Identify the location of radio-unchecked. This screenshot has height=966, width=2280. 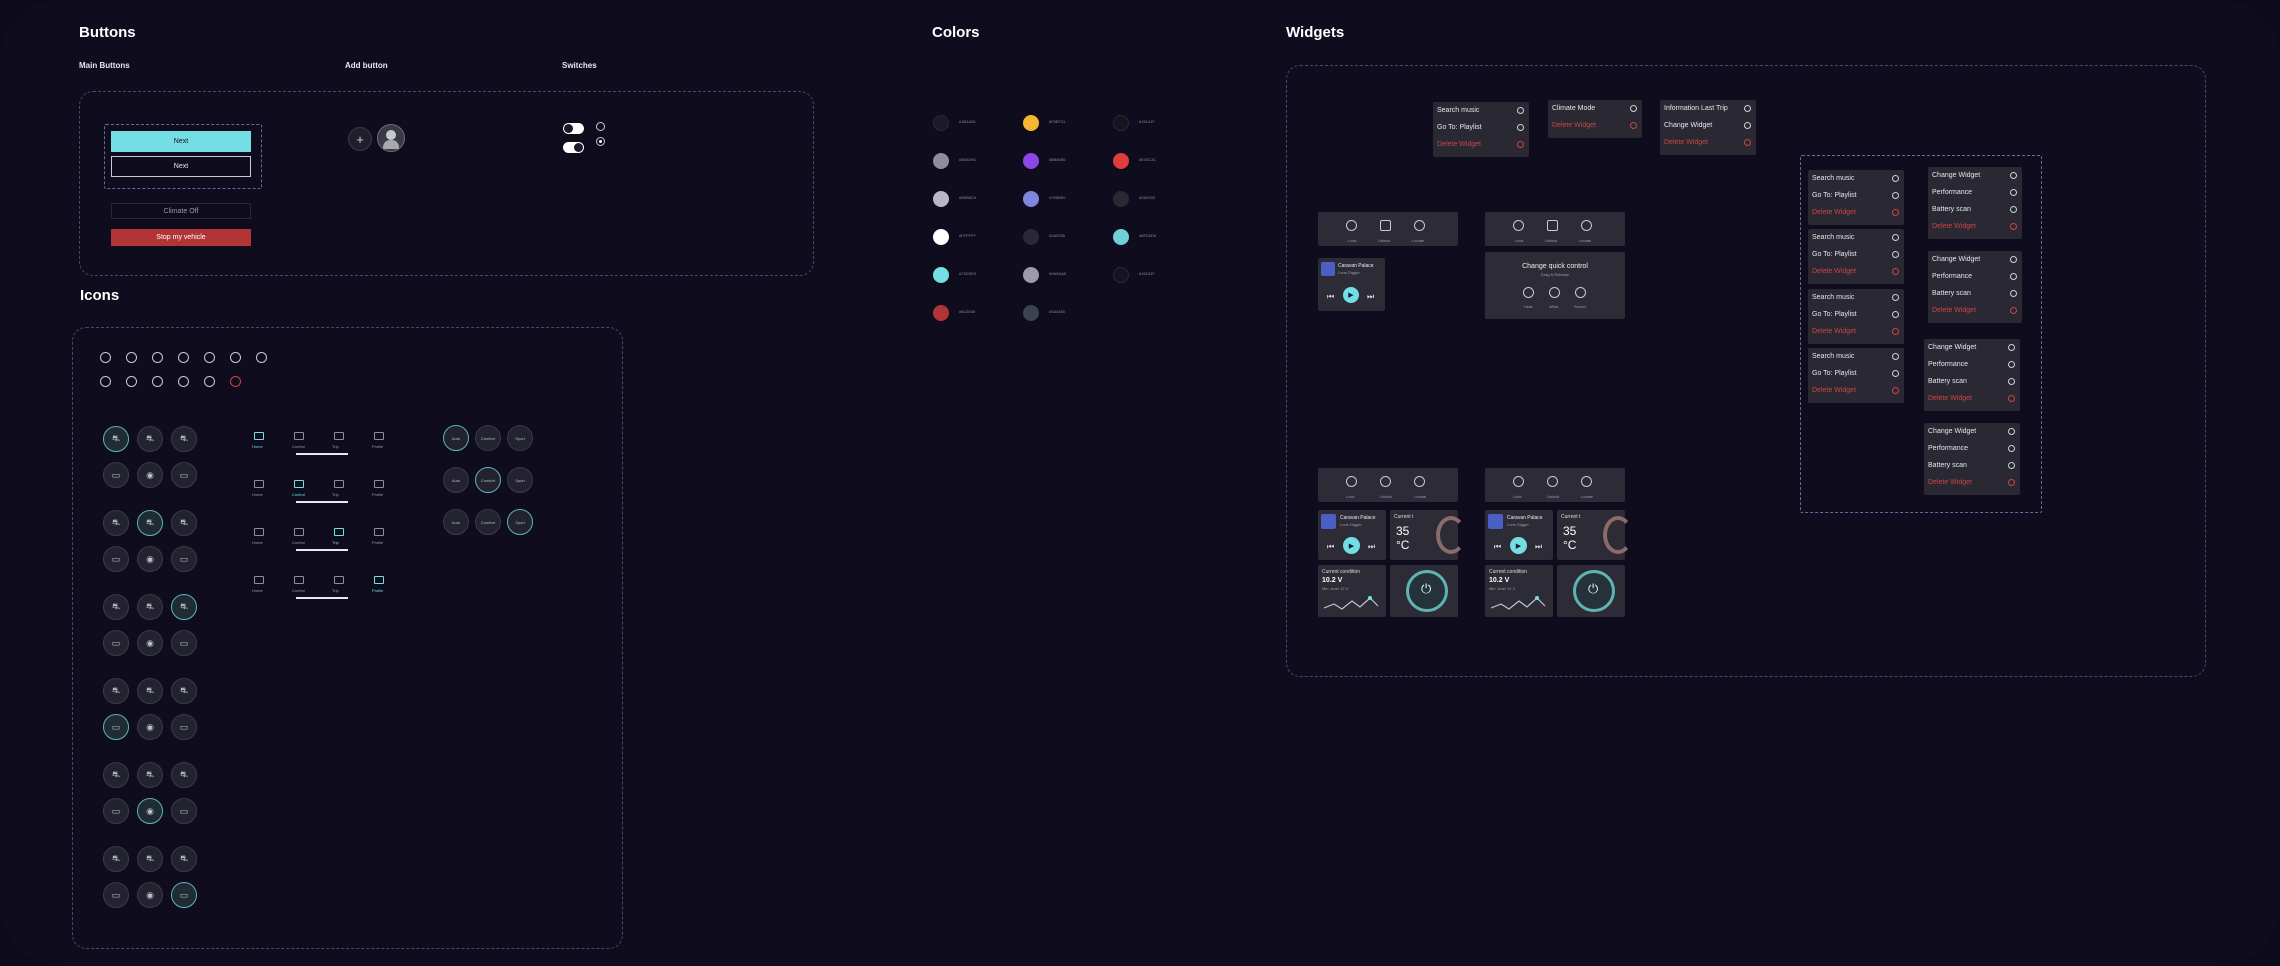
(600, 126).